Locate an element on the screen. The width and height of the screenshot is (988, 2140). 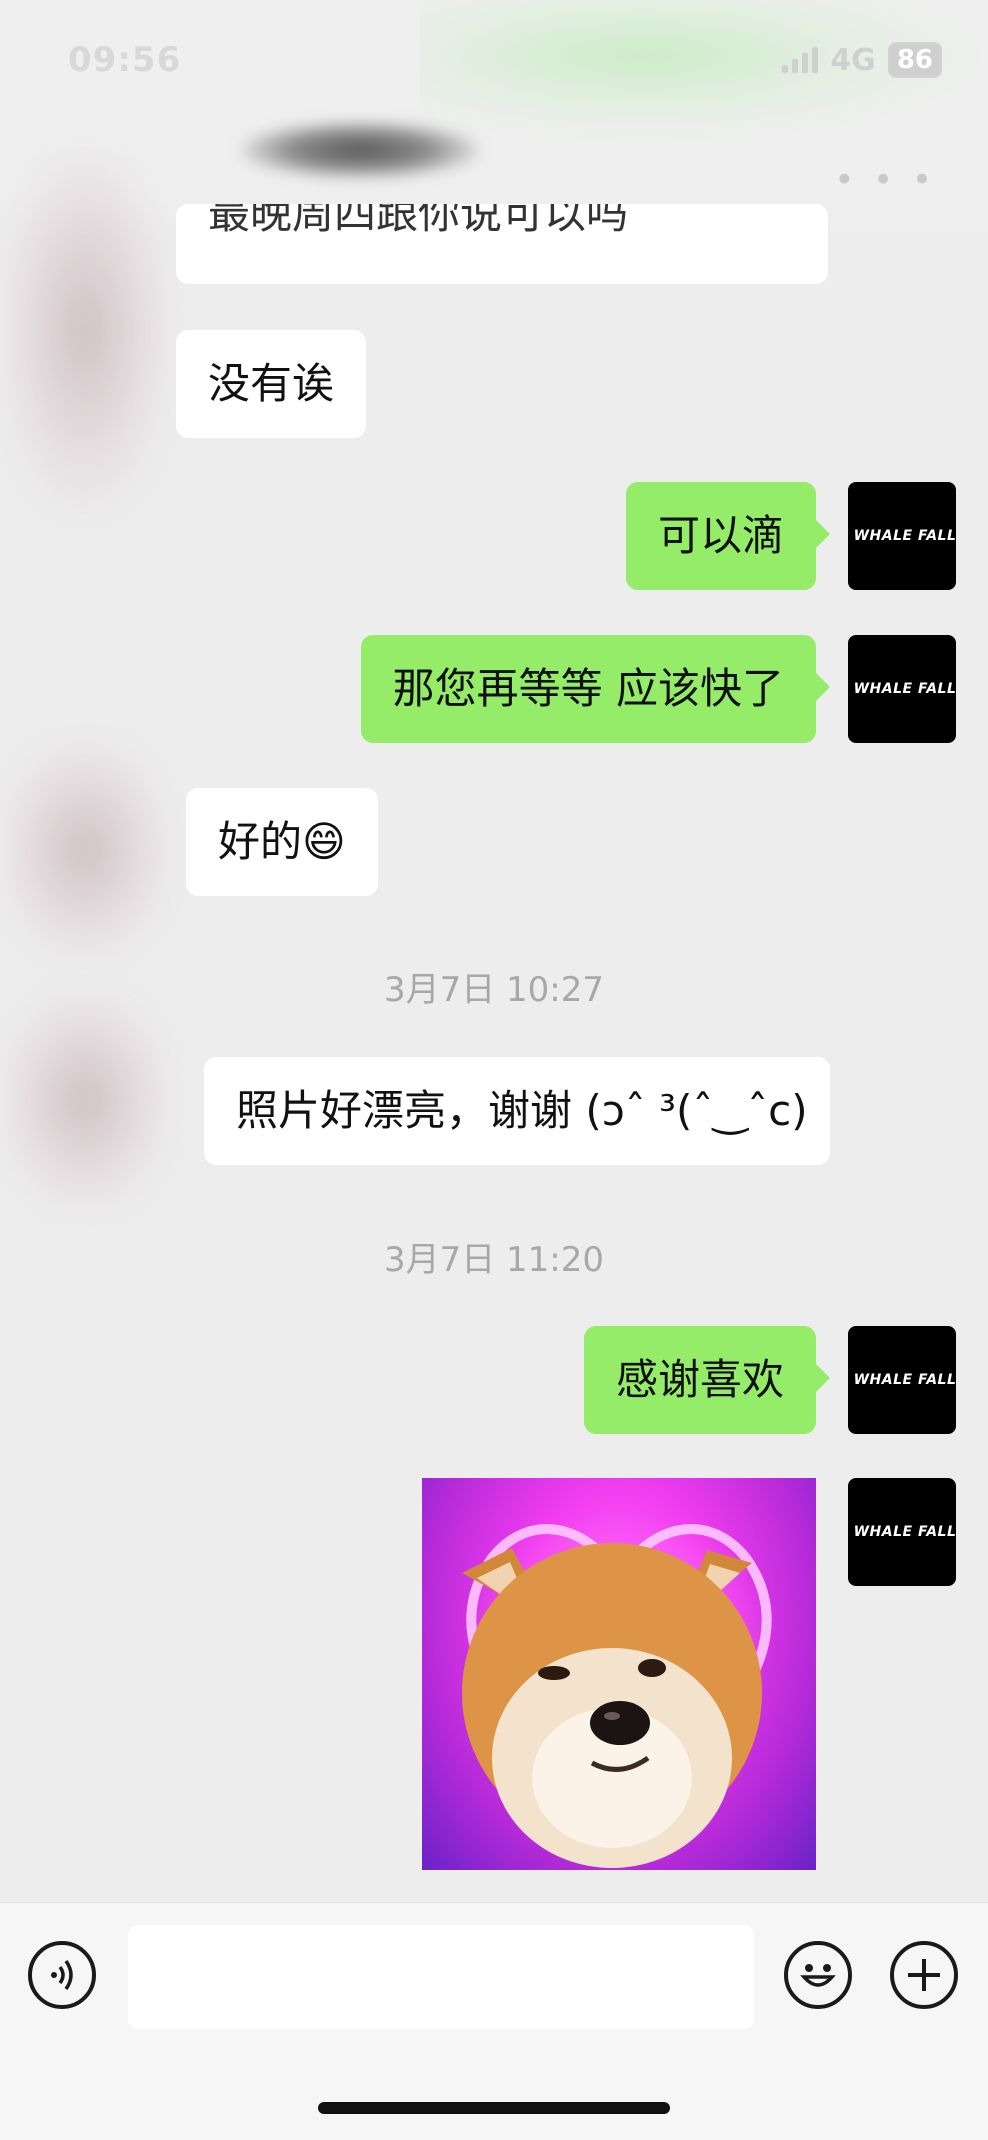
message-text: 最晚周四跟你说可以吗 is located at coordinates (418, 221).